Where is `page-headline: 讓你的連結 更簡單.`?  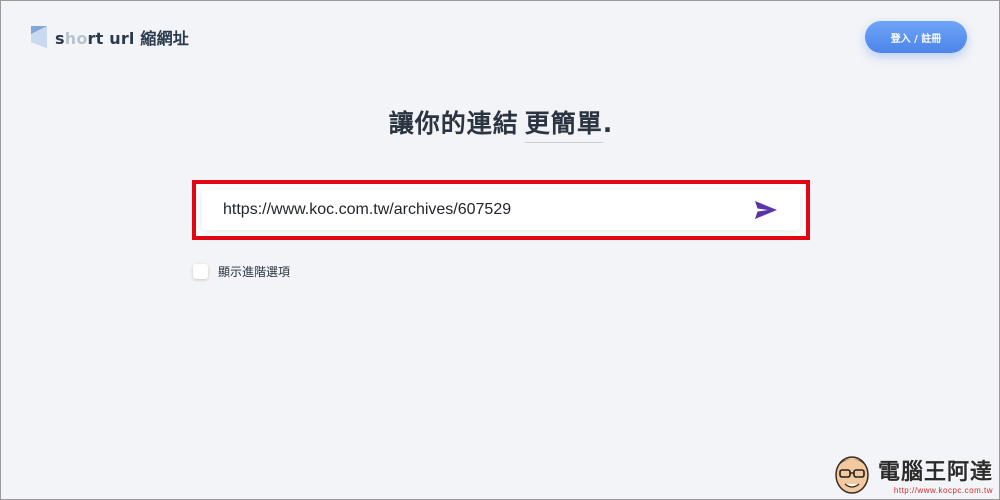 page-headline: 讓你的連結 更簡單. is located at coordinates (500, 123).